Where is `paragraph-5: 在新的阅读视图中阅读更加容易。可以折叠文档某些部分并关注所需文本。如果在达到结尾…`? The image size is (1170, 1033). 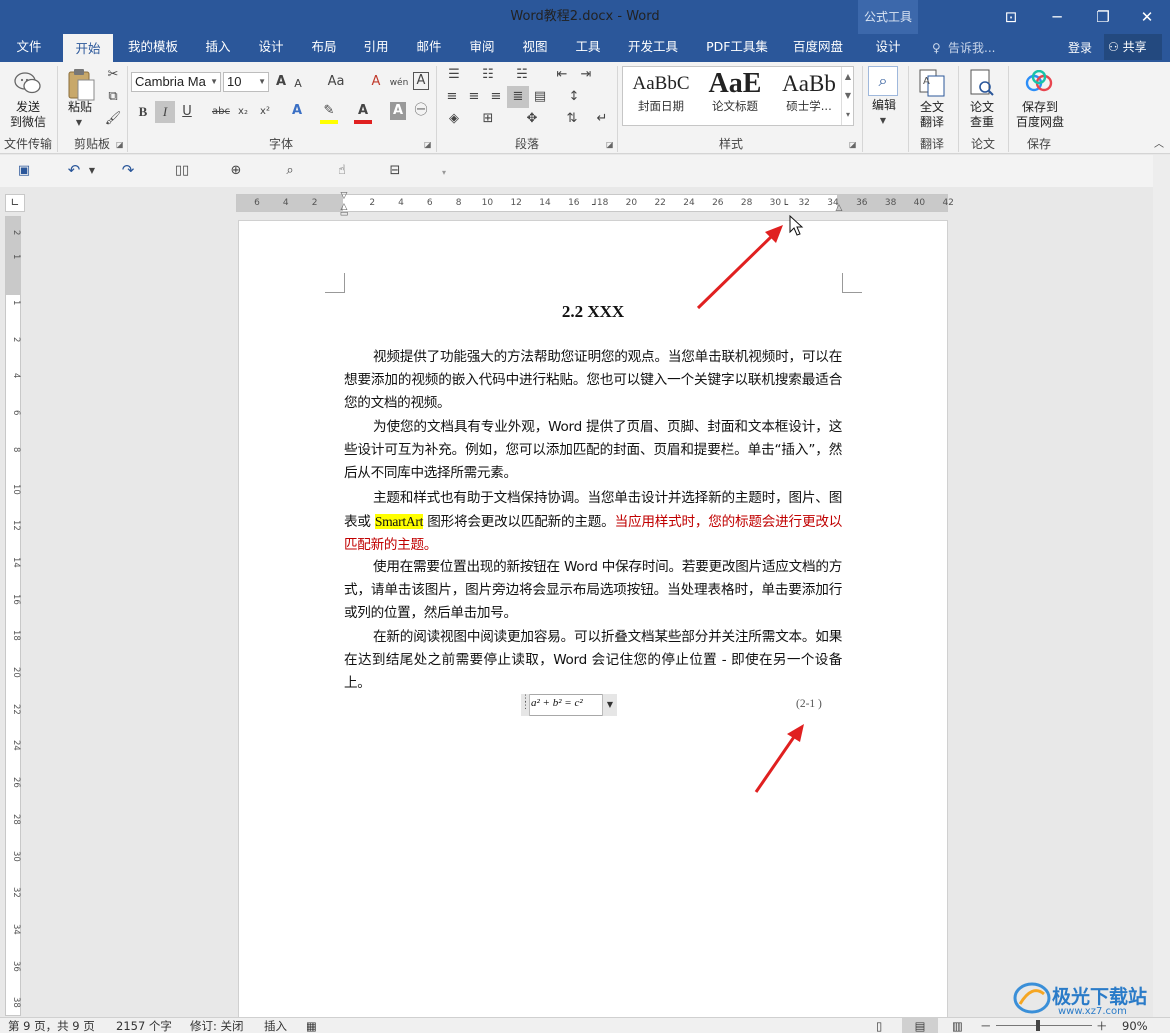 paragraph-5: 在新的阅读视图中阅读更加容易。可以折叠文档某些部分并关注所需文本。如果在达到结尾… is located at coordinates (593, 660).